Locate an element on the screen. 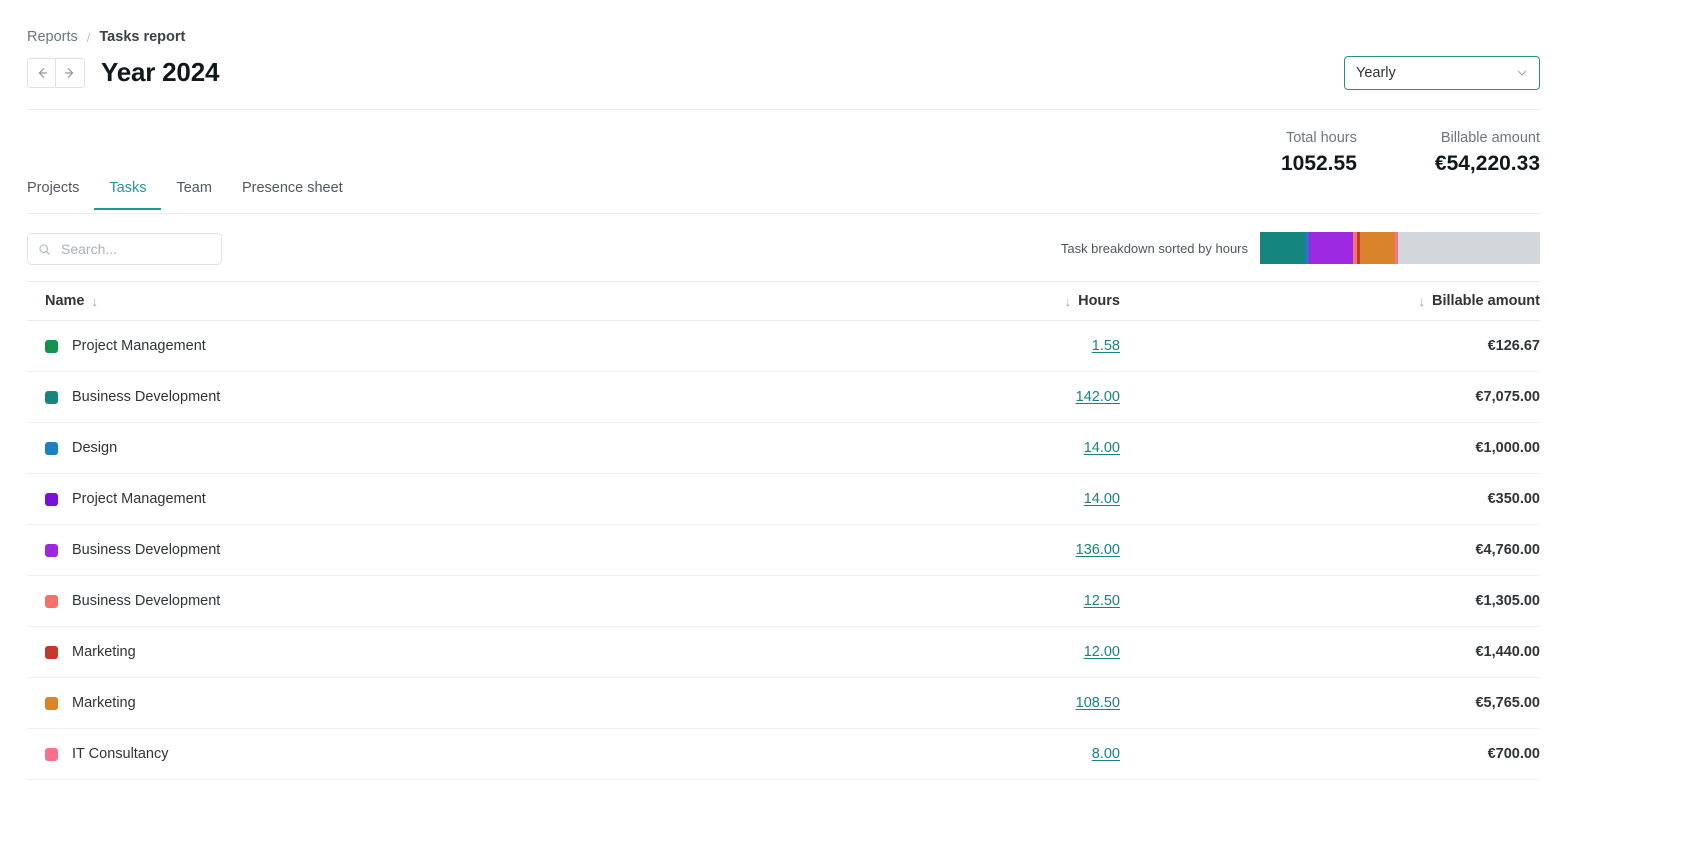  stat-billable-amount-value: €54,220.33 is located at coordinates (1487, 163).